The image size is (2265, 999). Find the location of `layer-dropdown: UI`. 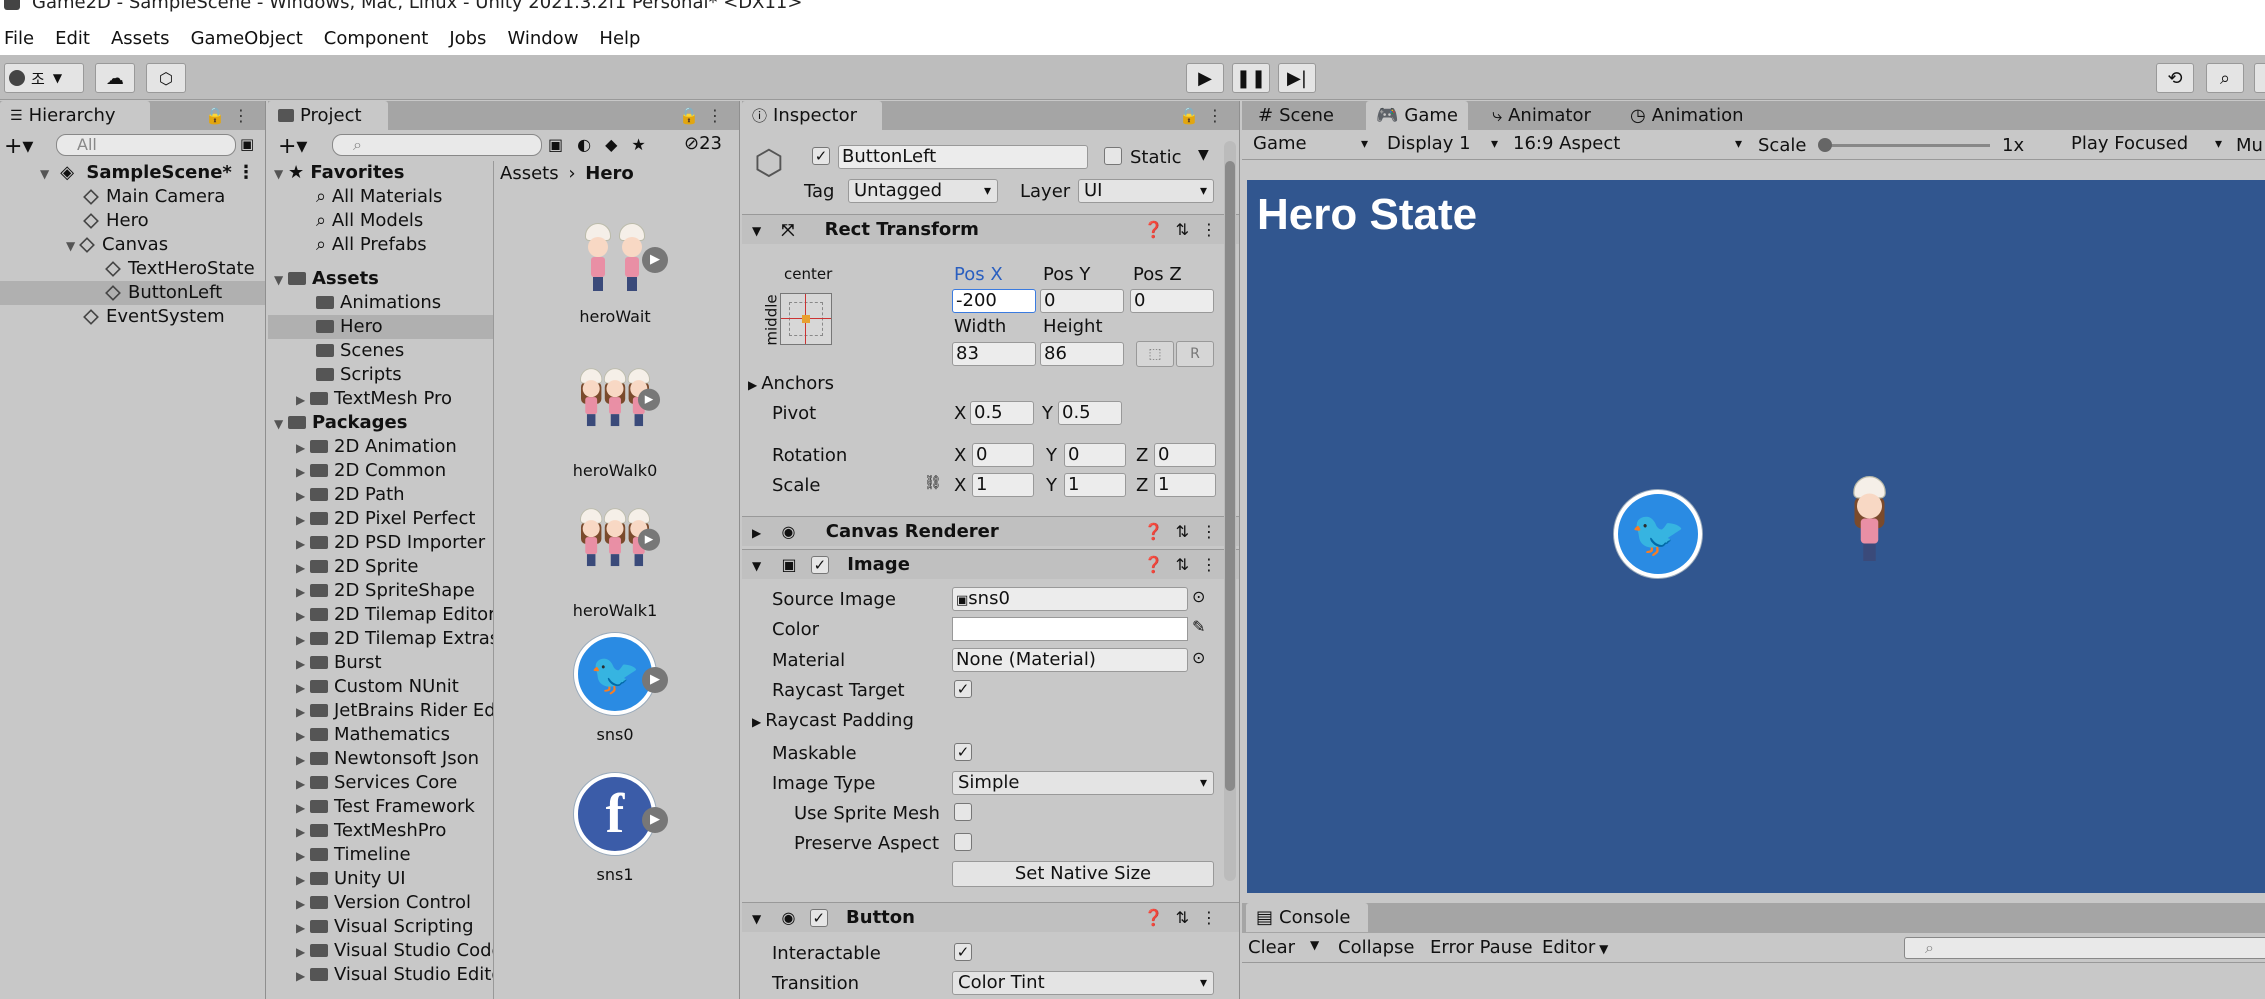

layer-dropdown: UI is located at coordinates (1146, 191).